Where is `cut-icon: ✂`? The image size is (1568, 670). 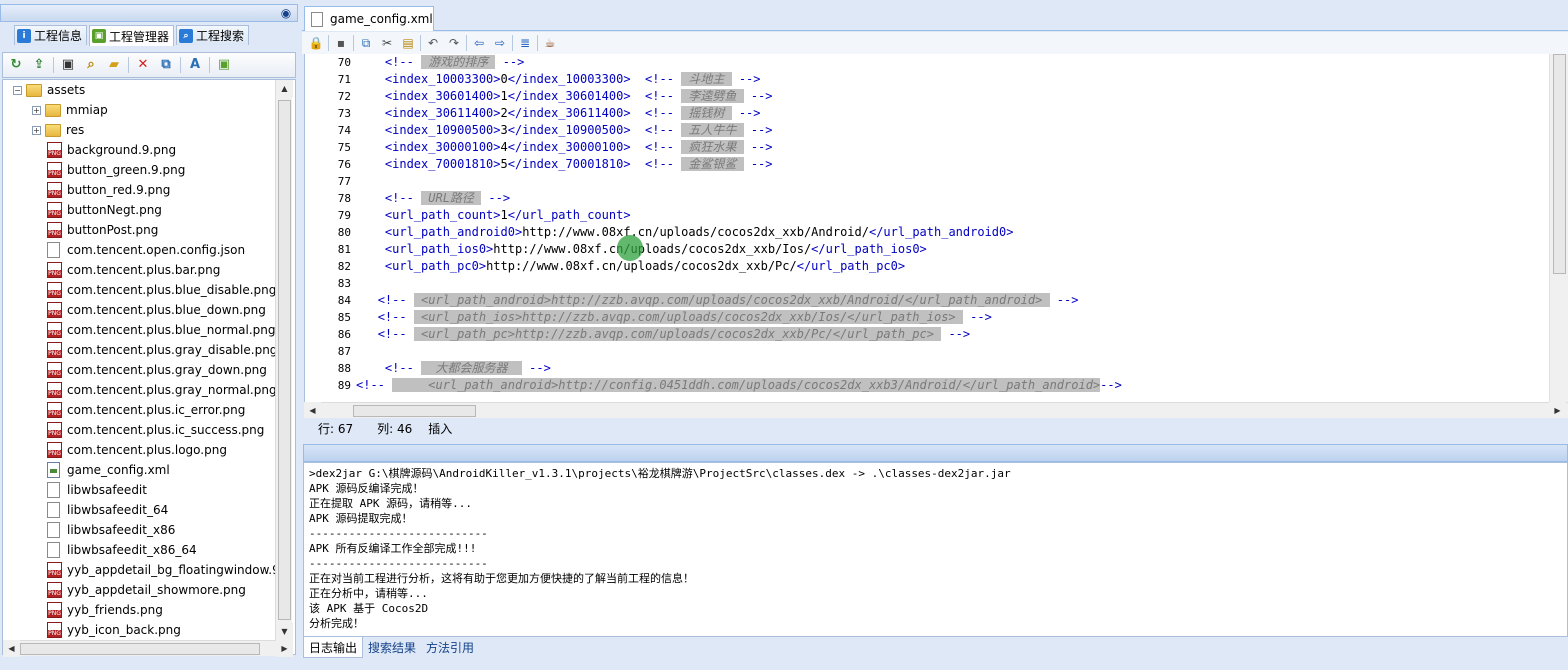
cut-icon: ✂ is located at coordinates (387, 43).